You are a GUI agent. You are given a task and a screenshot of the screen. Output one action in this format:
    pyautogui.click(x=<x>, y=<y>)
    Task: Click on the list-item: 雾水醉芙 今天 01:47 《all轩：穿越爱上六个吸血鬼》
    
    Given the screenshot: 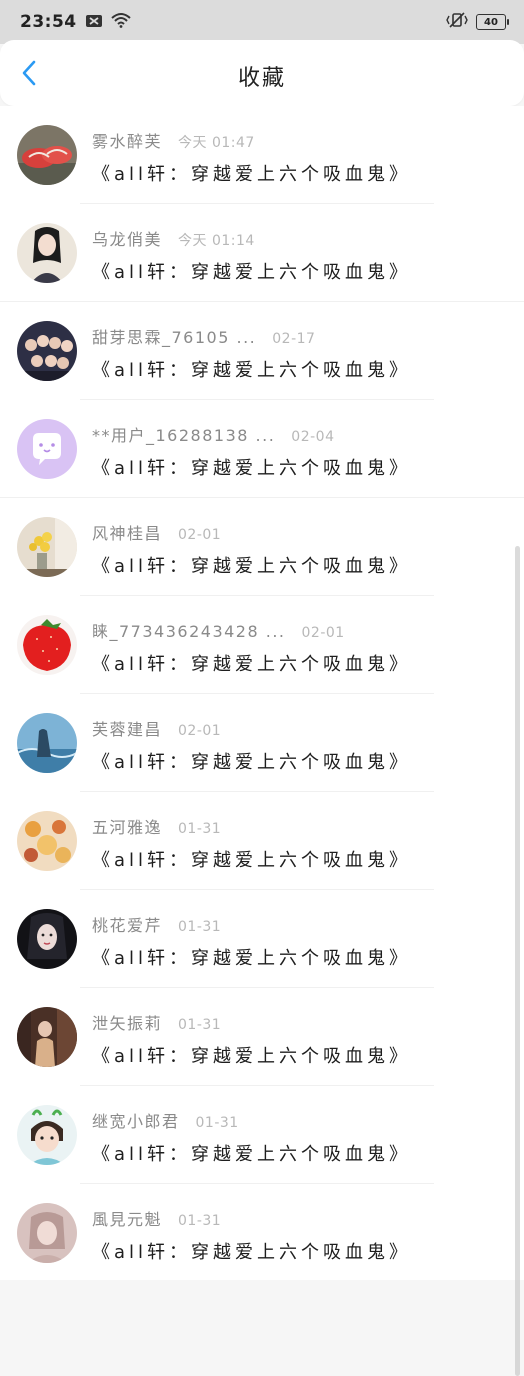 What is the action you would take?
    pyautogui.click(x=262, y=155)
    